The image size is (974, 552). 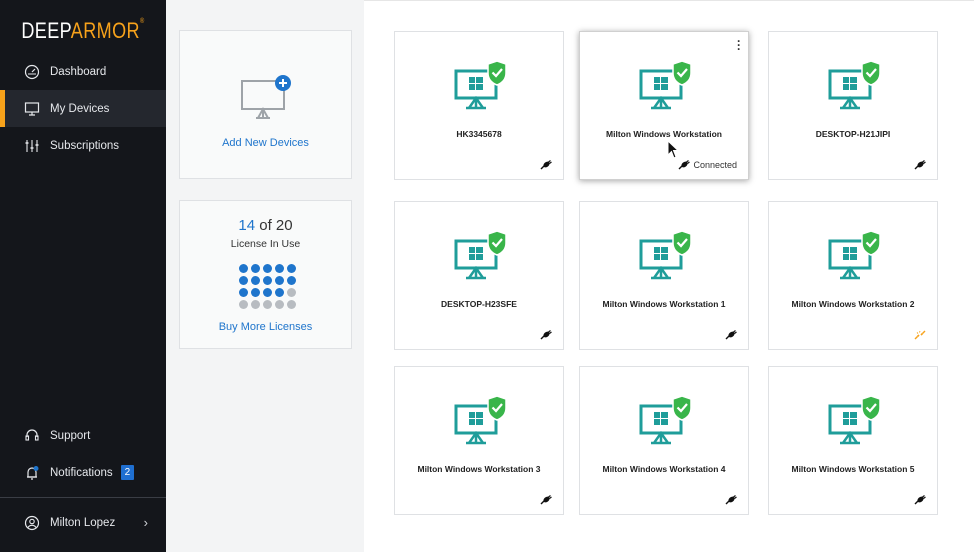 I want to click on sidebar-item-support: Support, so click(x=83, y=435).